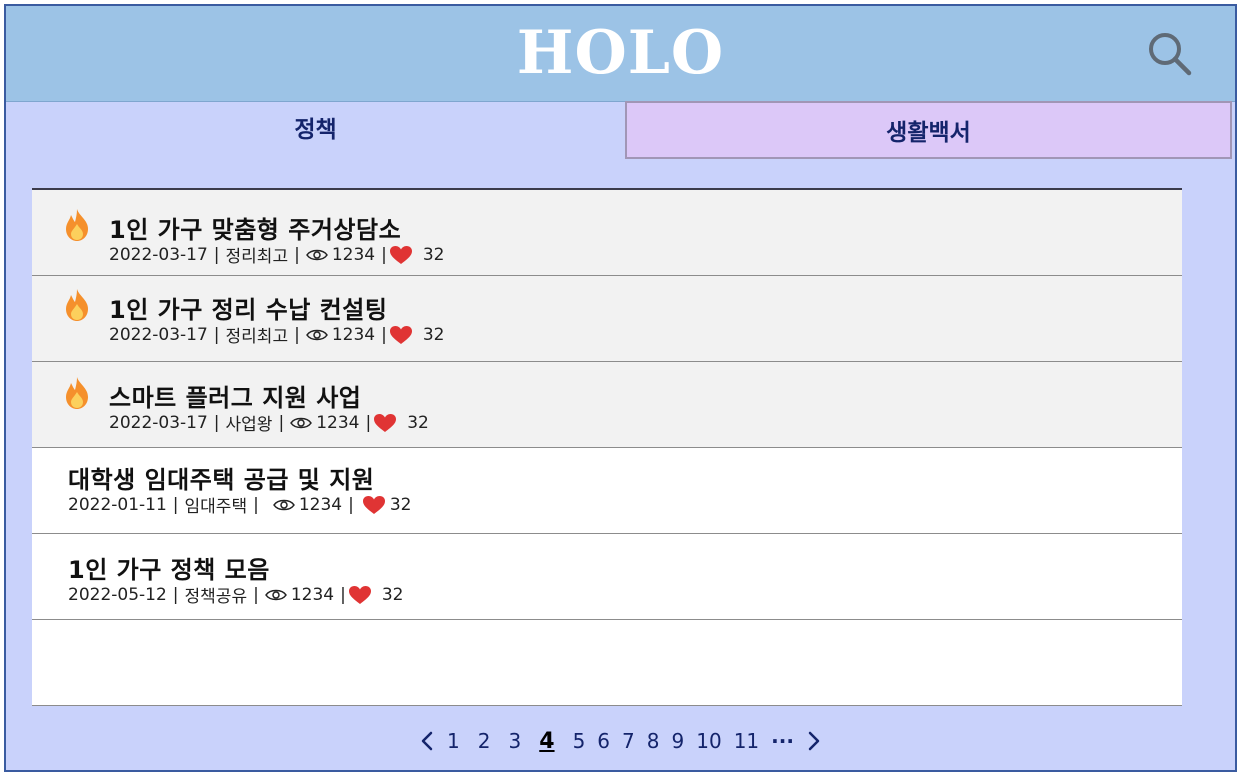 This screenshot has height=776, width=1241. I want to click on page-link-10: 10, so click(708, 741).